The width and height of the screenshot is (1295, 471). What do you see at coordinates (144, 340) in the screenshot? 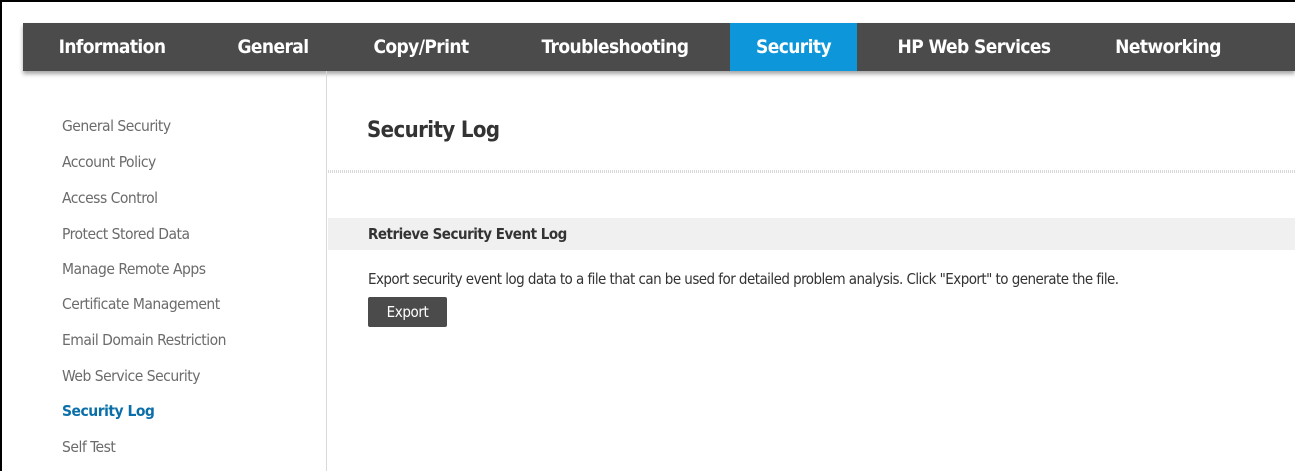
I see `sidebar-item-email-domain-restriction: Email Domain Restriction` at bounding box center [144, 340].